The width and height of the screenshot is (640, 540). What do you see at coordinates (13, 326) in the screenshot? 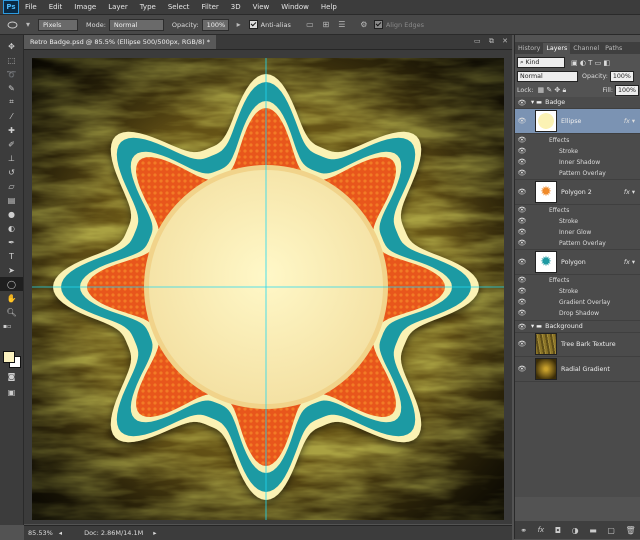
I see `default-colors-icon: ▪▫` at bounding box center [13, 326].